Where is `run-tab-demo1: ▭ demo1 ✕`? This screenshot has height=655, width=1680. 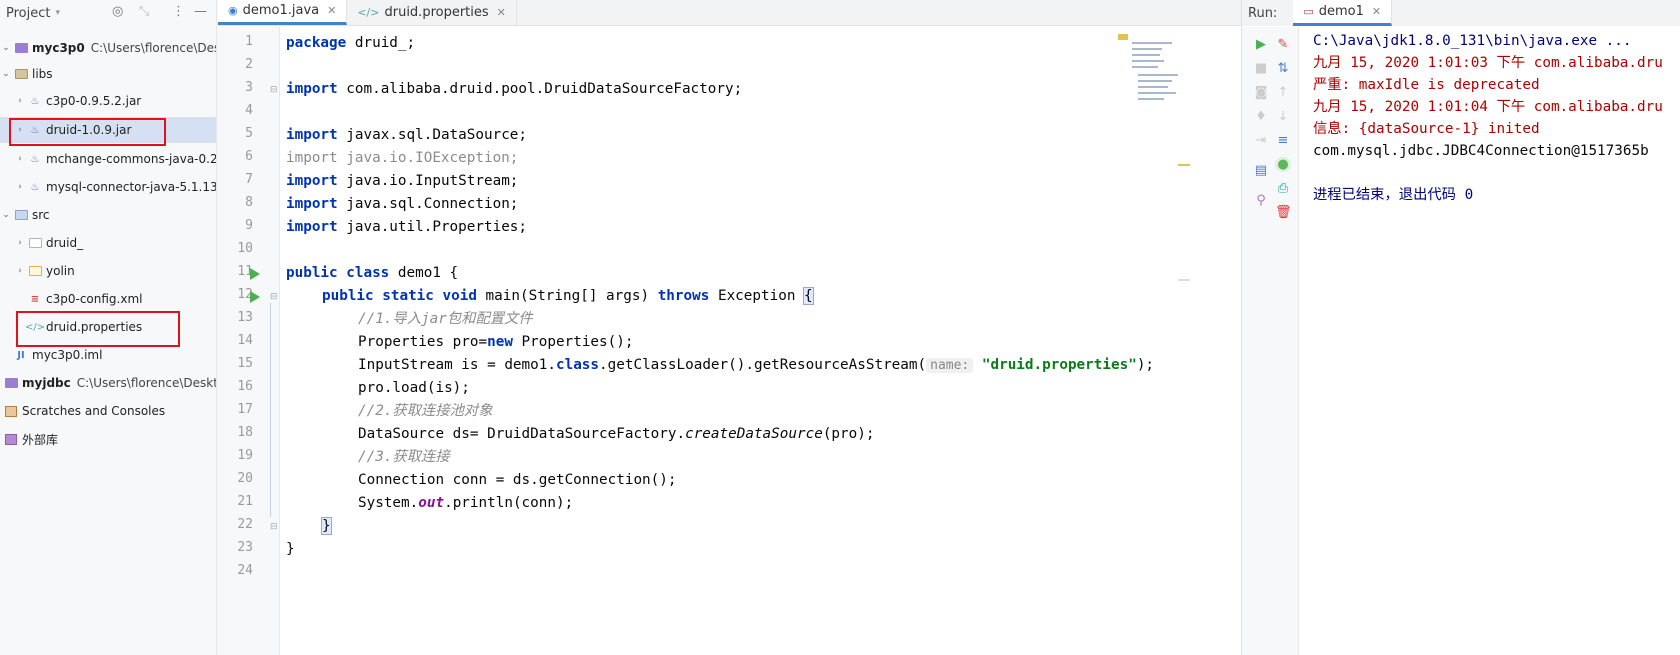
run-tab-demo1: ▭ demo1 ✕ is located at coordinates (1343, 13).